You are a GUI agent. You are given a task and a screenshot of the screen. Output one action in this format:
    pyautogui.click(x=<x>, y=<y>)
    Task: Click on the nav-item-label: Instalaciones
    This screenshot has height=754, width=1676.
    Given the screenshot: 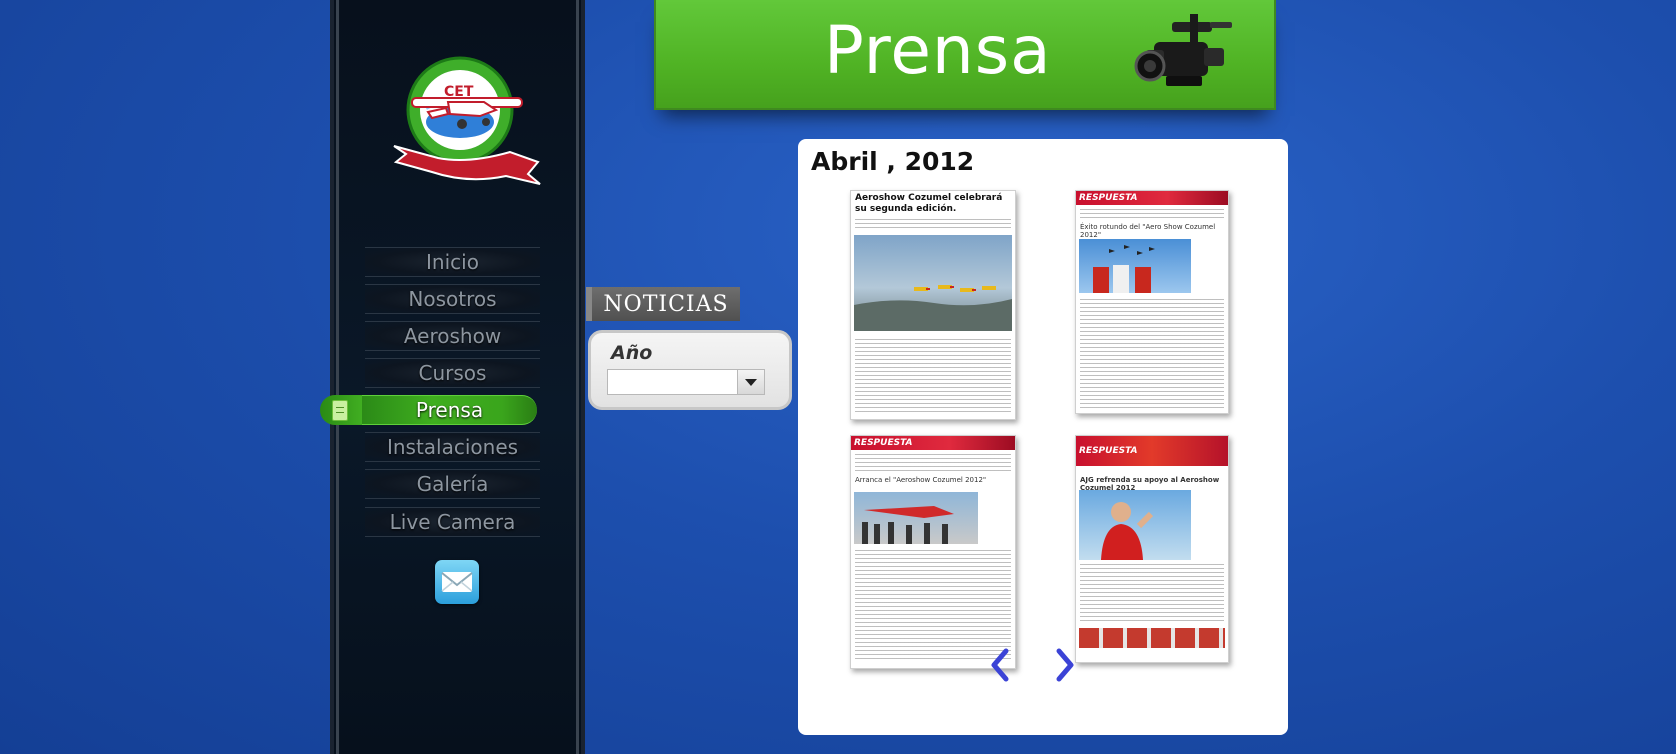 What is the action you would take?
    pyautogui.click(x=452, y=447)
    